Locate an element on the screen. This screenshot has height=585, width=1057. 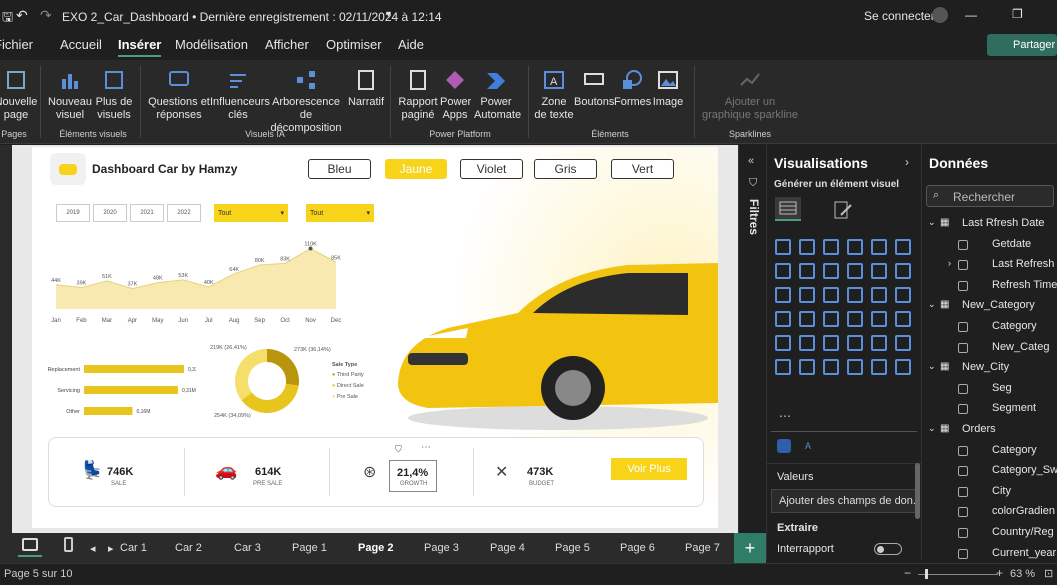
buttons-button: Boutons is located at coordinates (594, 88).